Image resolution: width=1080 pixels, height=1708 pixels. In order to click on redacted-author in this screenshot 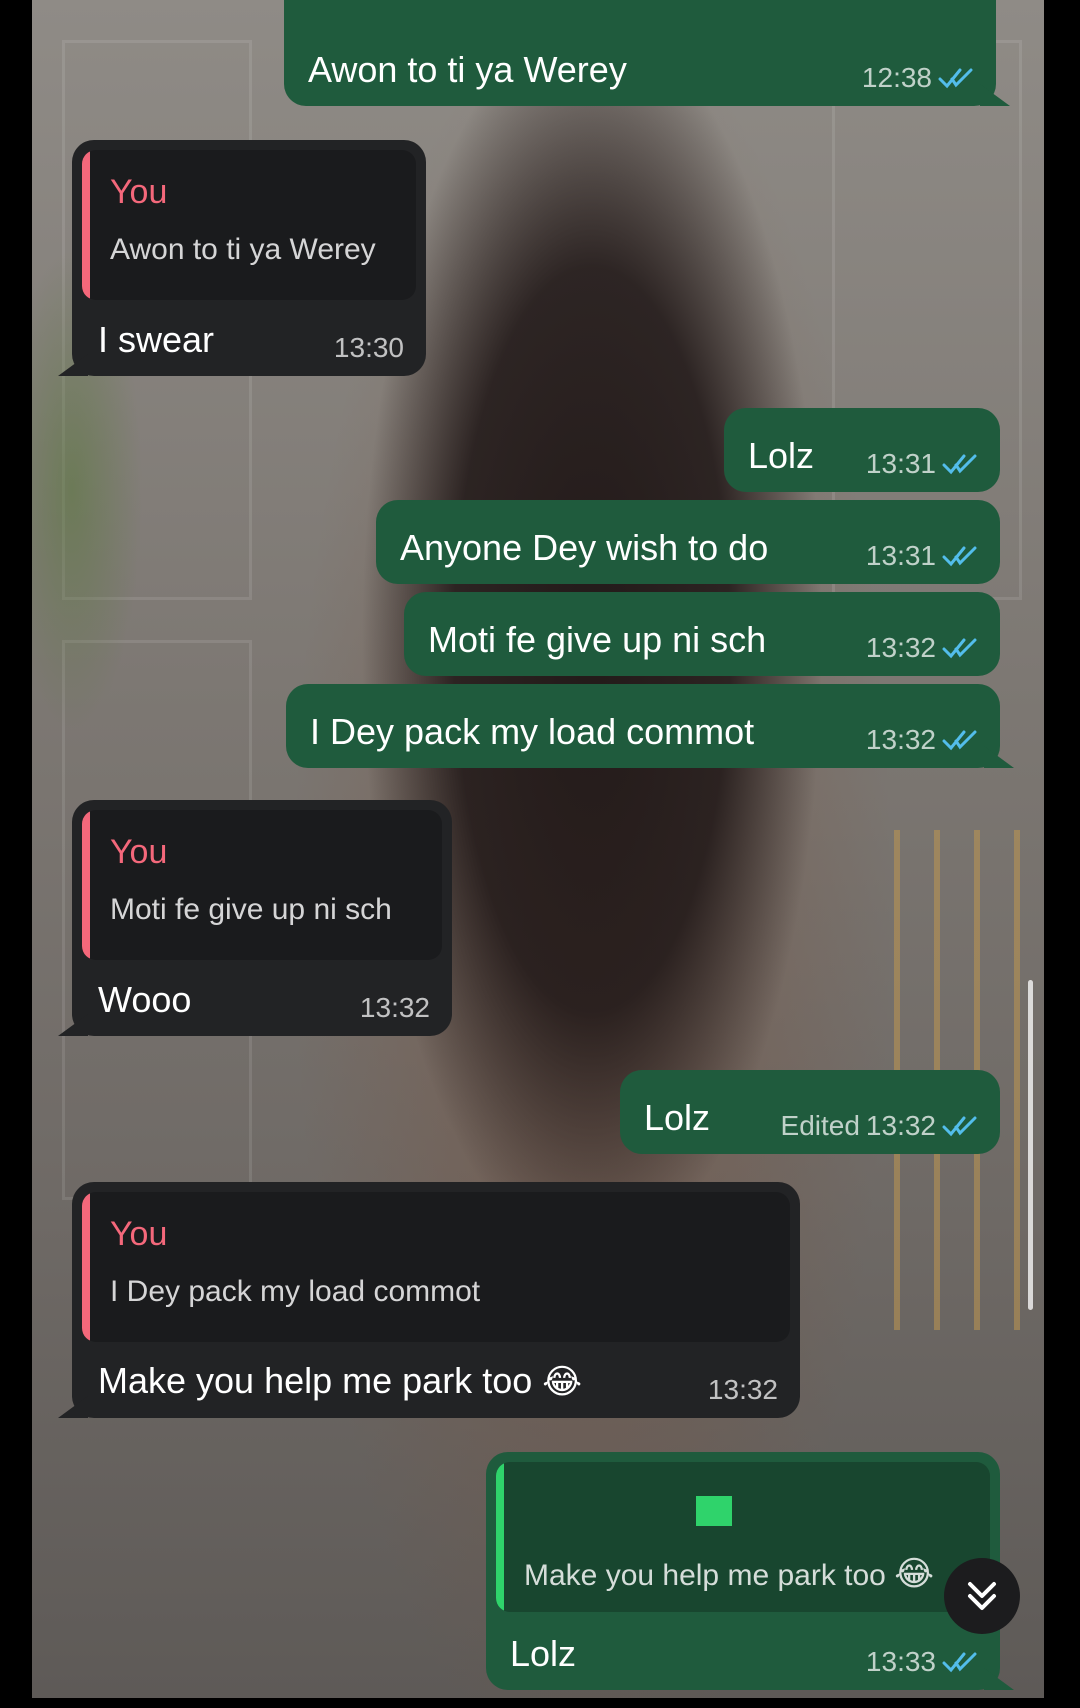, I will do `click(714, 1511)`.